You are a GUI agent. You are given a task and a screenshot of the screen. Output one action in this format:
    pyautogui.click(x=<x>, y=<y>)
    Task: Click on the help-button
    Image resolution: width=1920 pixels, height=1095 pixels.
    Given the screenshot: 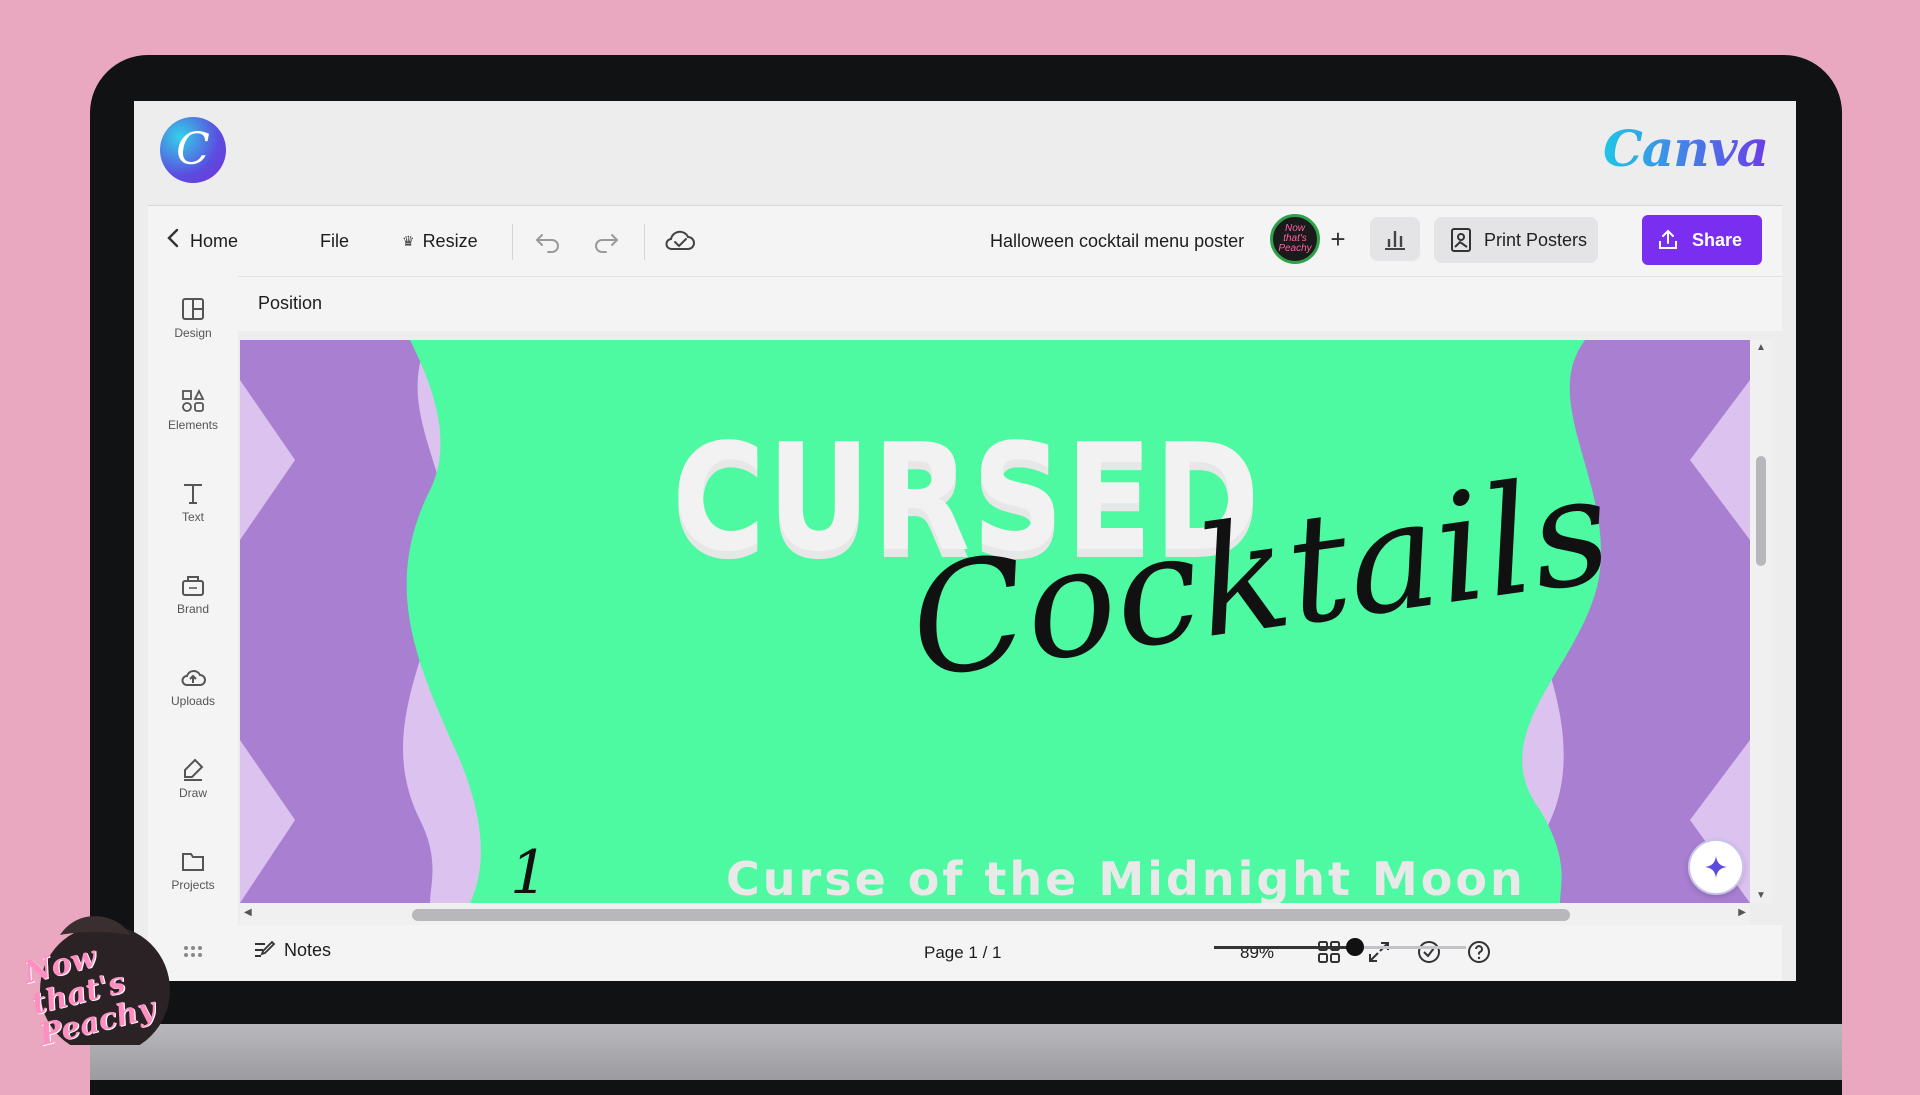 What is the action you would take?
    pyautogui.click(x=1479, y=954)
    